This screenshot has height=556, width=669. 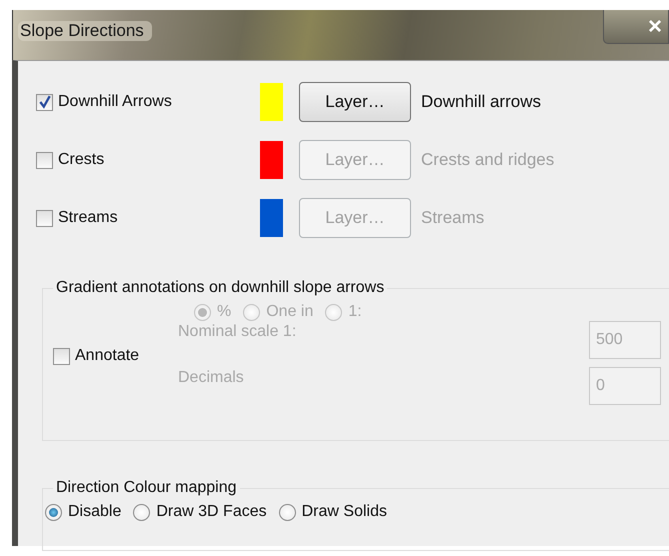 What do you see at coordinates (107, 356) in the screenshot?
I see `checkbox-label: Annotate` at bounding box center [107, 356].